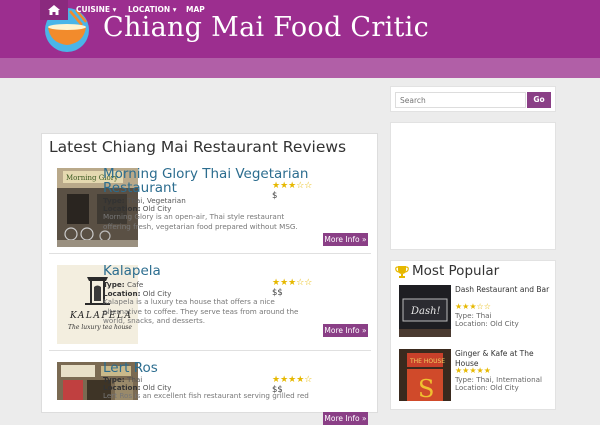  Describe the element at coordinates (198, 147) in the screenshot. I see `page-title: Latest Chiang Mai Restaurant Reviews` at that location.